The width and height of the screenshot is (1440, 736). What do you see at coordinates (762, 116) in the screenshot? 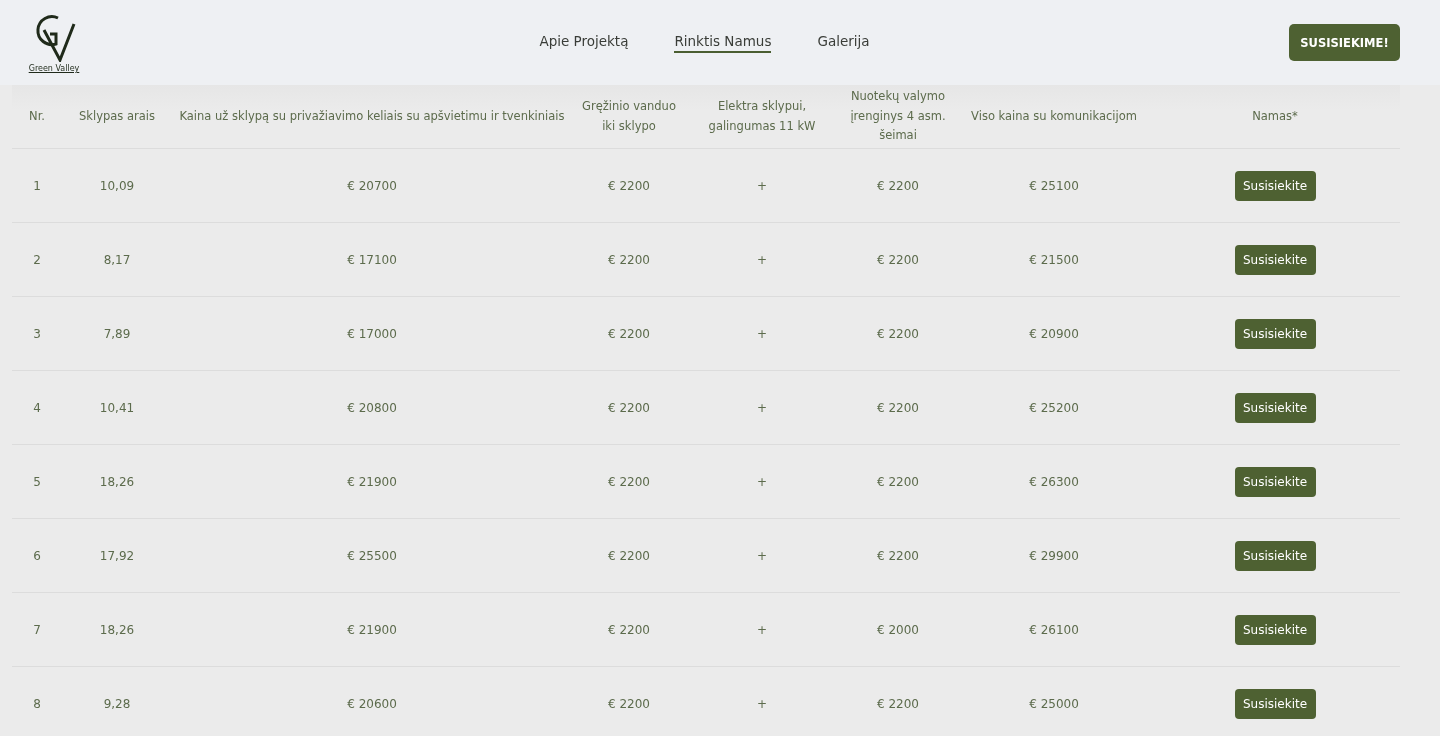
I see `column-header: Elektra sklypui, galingumas 11 kW` at bounding box center [762, 116].